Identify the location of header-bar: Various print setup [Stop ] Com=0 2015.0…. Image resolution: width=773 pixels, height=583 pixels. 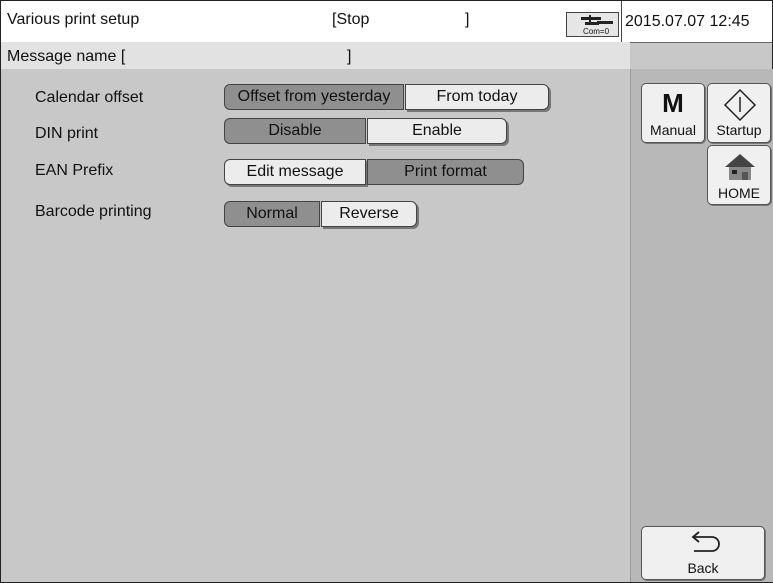
(386, 22).